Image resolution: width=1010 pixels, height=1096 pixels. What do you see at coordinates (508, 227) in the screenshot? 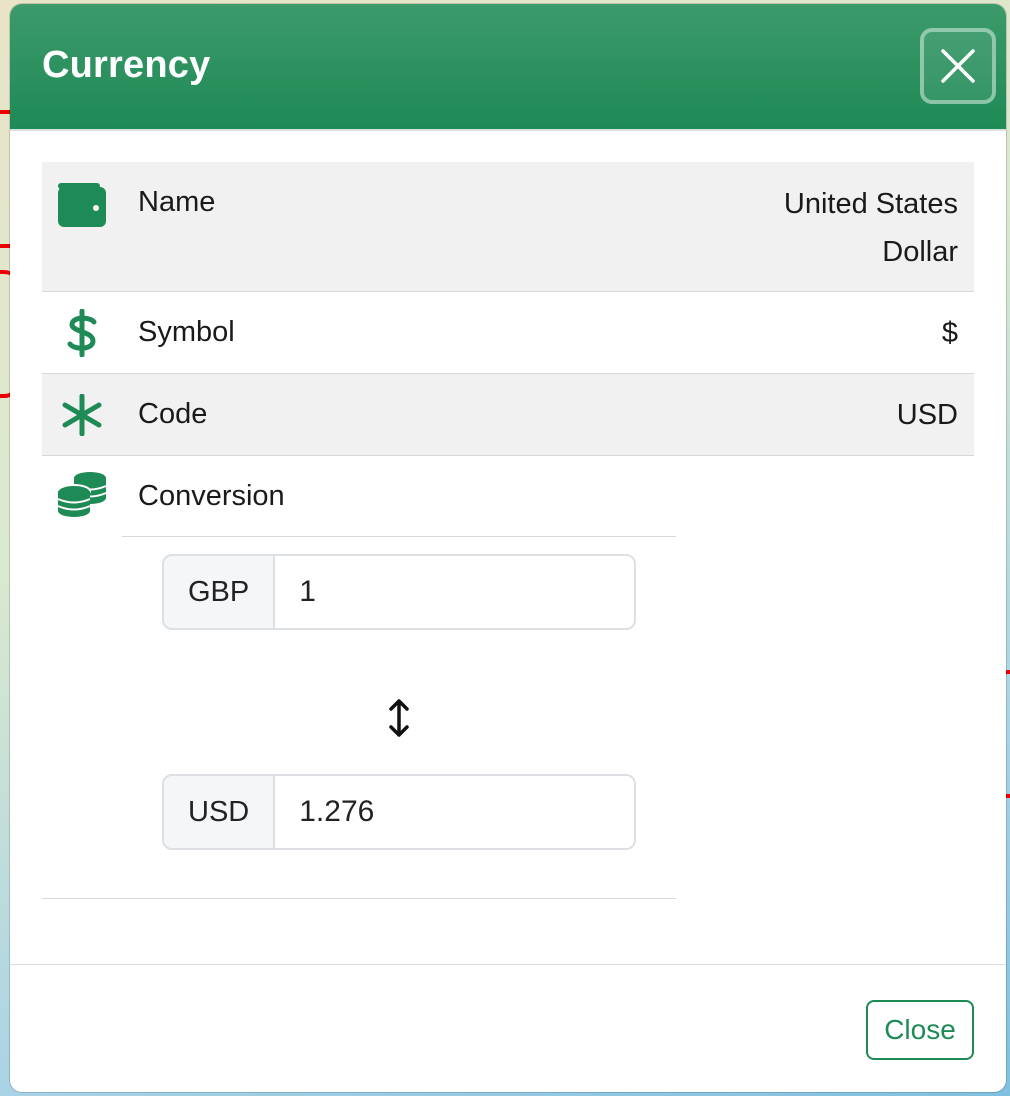
I see `table-row-name: Name United States Dollar` at bounding box center [508, 227].